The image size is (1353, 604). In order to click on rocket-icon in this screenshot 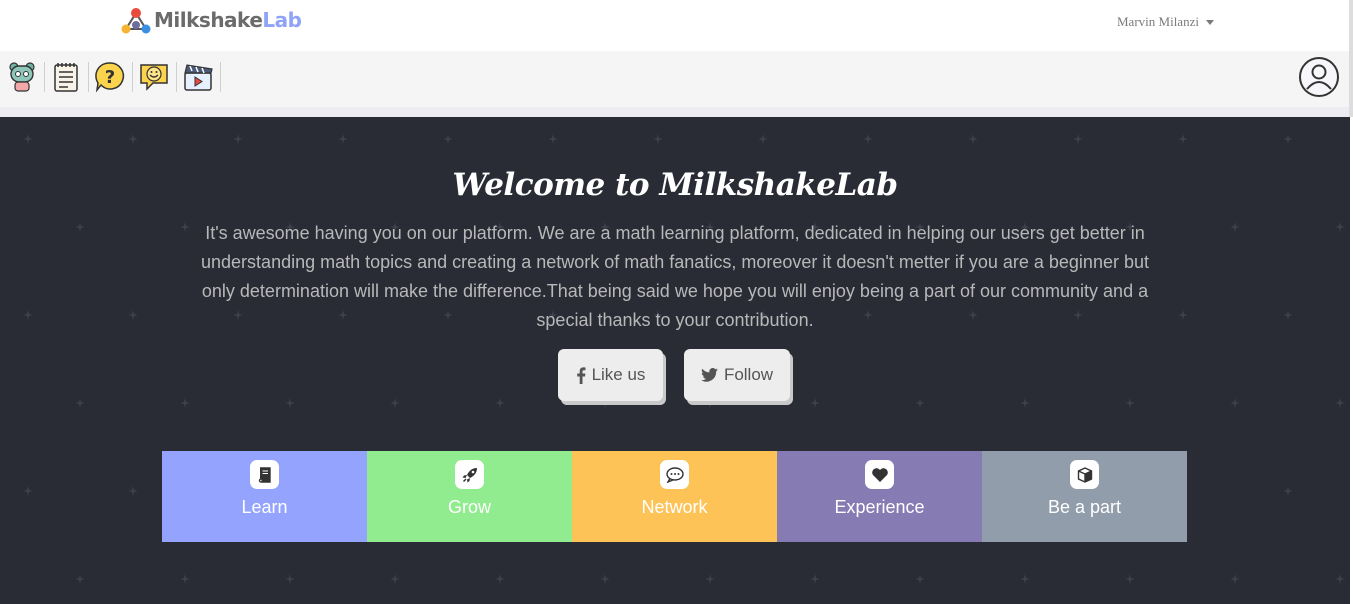, I will do `click(469, 474)`.